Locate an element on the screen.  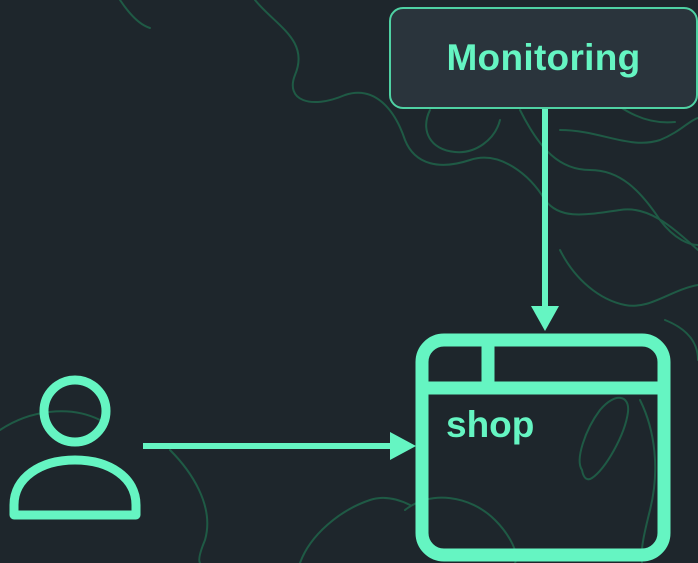
monitoring-label: Monitoring is located at coordinates (543, 57).